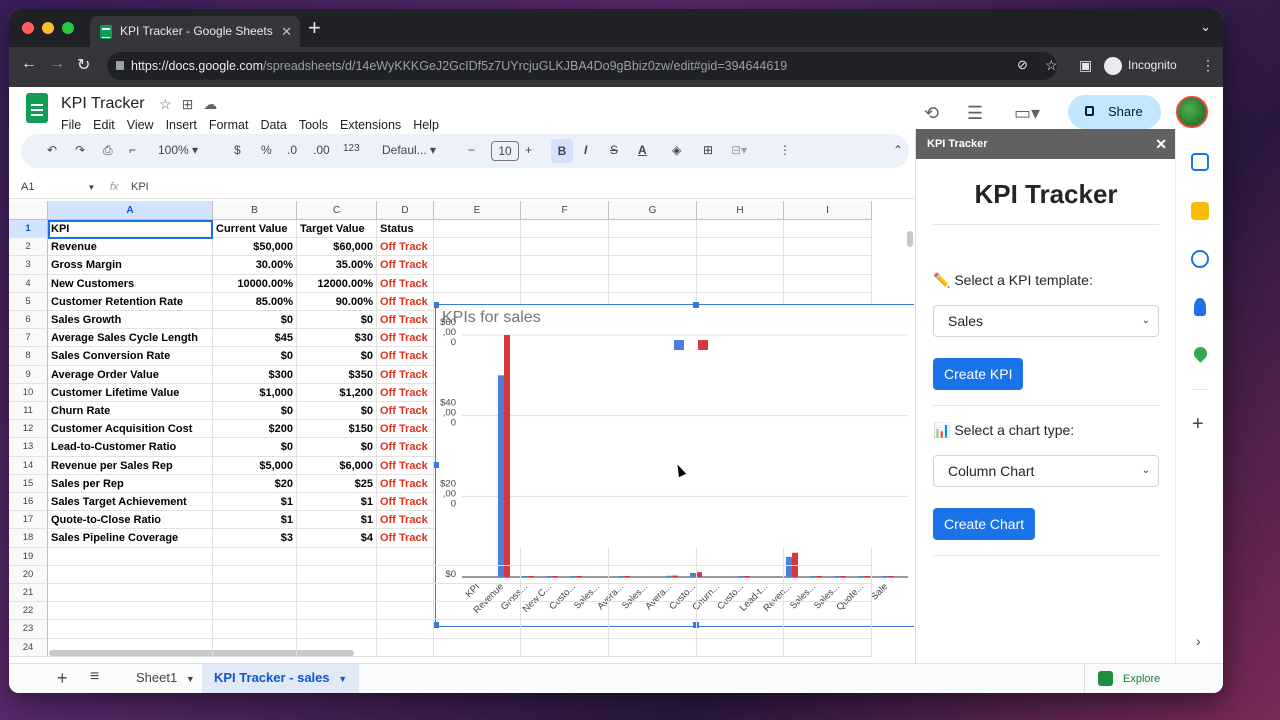  Describe the element at coordinates (130, 429) in the screenshot. I see `cell: Customer Acquisition Cost` at that location.